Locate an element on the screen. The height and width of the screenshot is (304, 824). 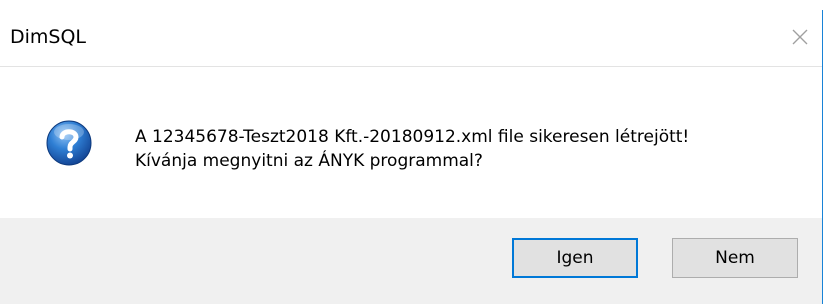
no-button: Nem is located at coordinates (735, 258).